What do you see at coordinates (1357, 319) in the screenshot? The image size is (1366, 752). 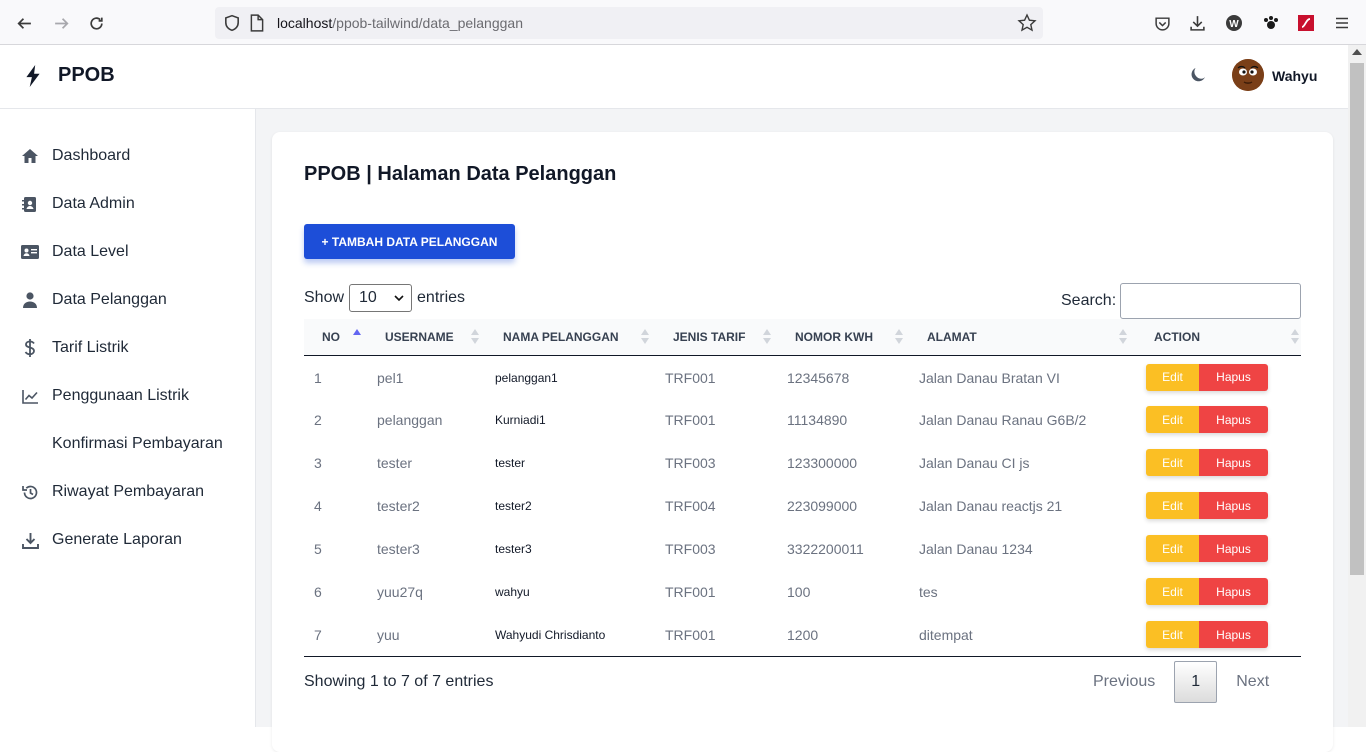 I see `scroll-thumb` at bounding box center [1357, 319].